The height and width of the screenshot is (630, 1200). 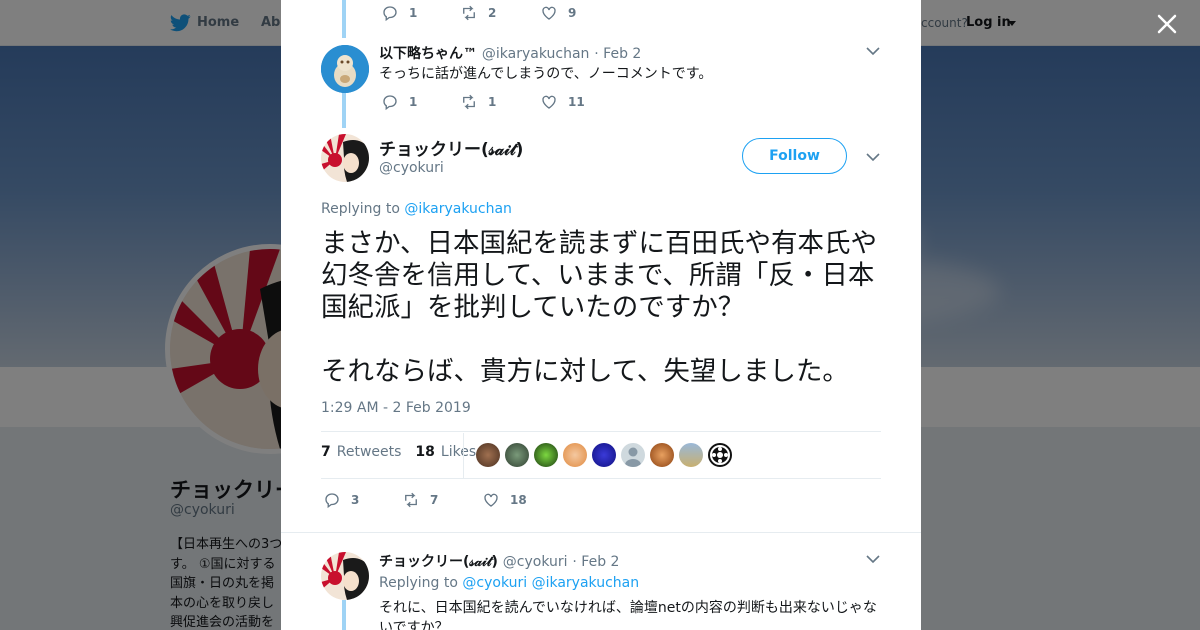 I want to click on retweet-button: 2, so click(x=478, y=13).